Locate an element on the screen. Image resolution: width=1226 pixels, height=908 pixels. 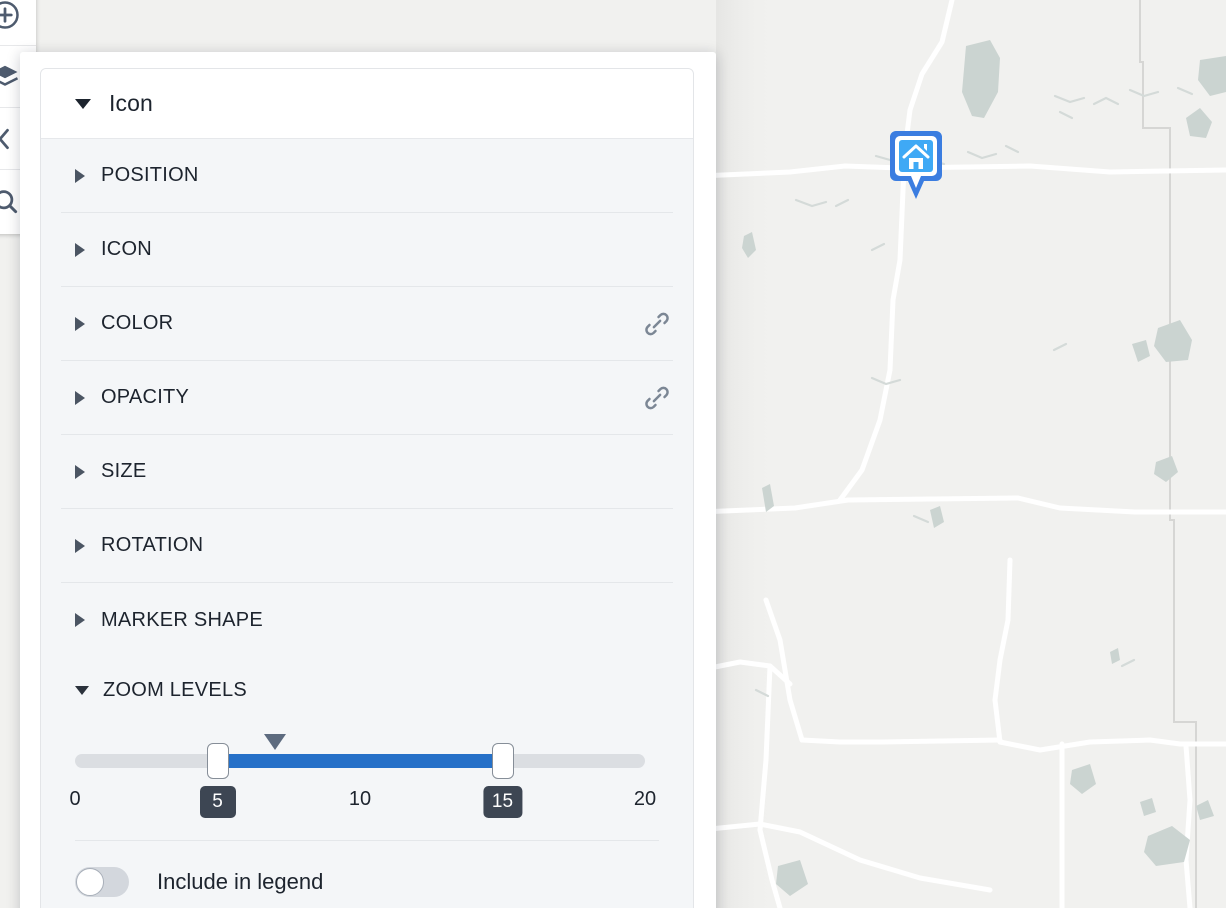
axis-tick-label: 10 is located at coordinates (360, 799).